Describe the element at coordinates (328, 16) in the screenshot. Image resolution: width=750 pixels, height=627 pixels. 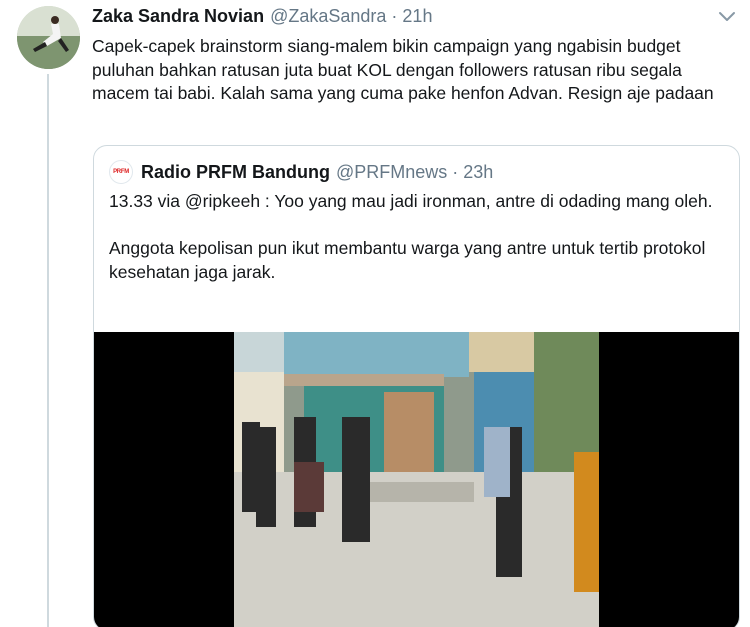
I see `author-handle: @ZakaSandra` at that location.